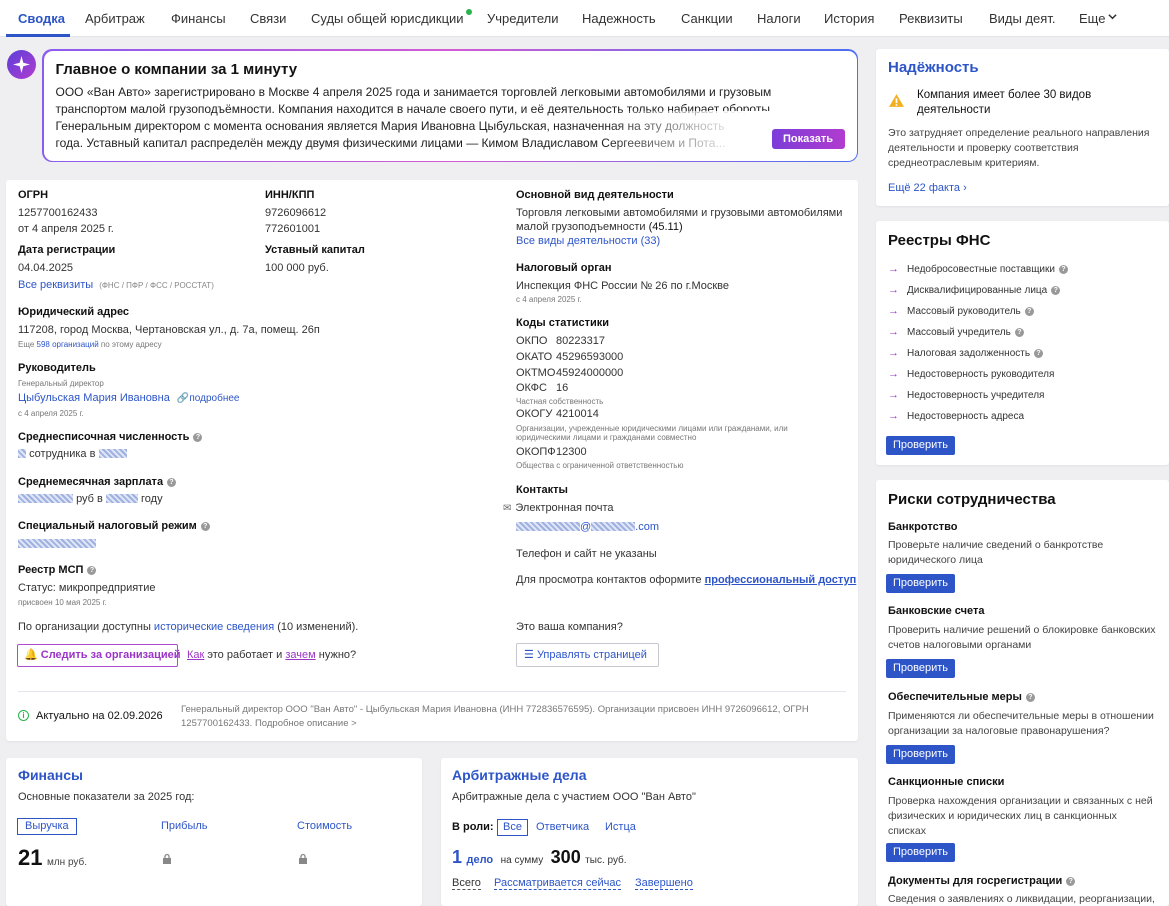 The width and height of the screenshot is (1169, 906). I want to click on fns-item: → Недостоверность учредителя, so click(966, 395).